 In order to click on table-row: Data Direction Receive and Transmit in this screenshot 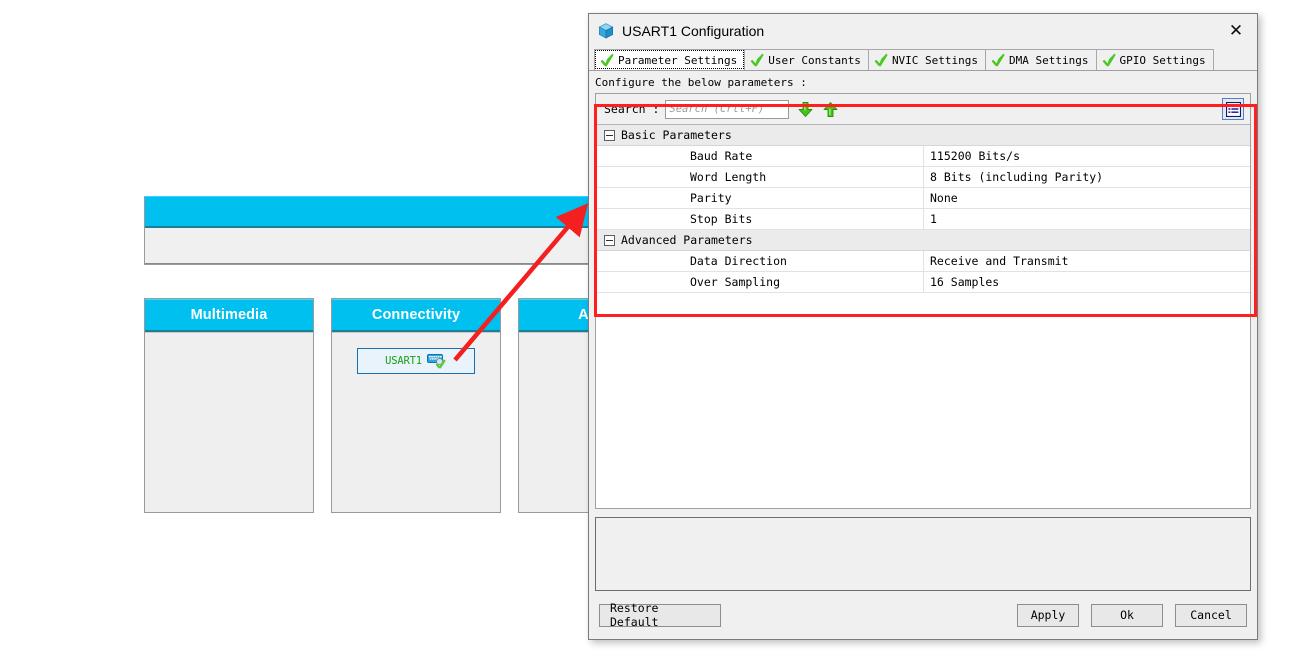, I will do `click(923, 261)`.